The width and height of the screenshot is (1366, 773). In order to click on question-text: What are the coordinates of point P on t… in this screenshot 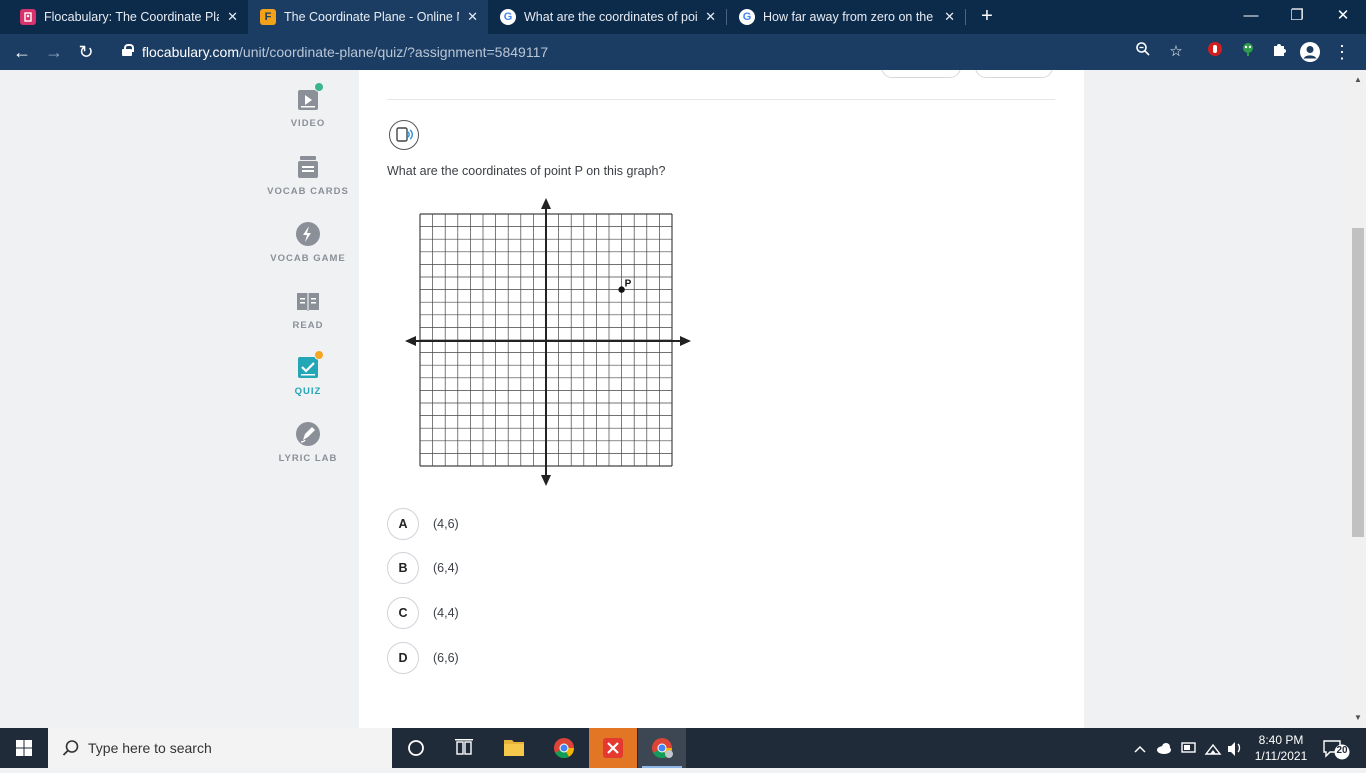, I will do `click(526, 171)`.